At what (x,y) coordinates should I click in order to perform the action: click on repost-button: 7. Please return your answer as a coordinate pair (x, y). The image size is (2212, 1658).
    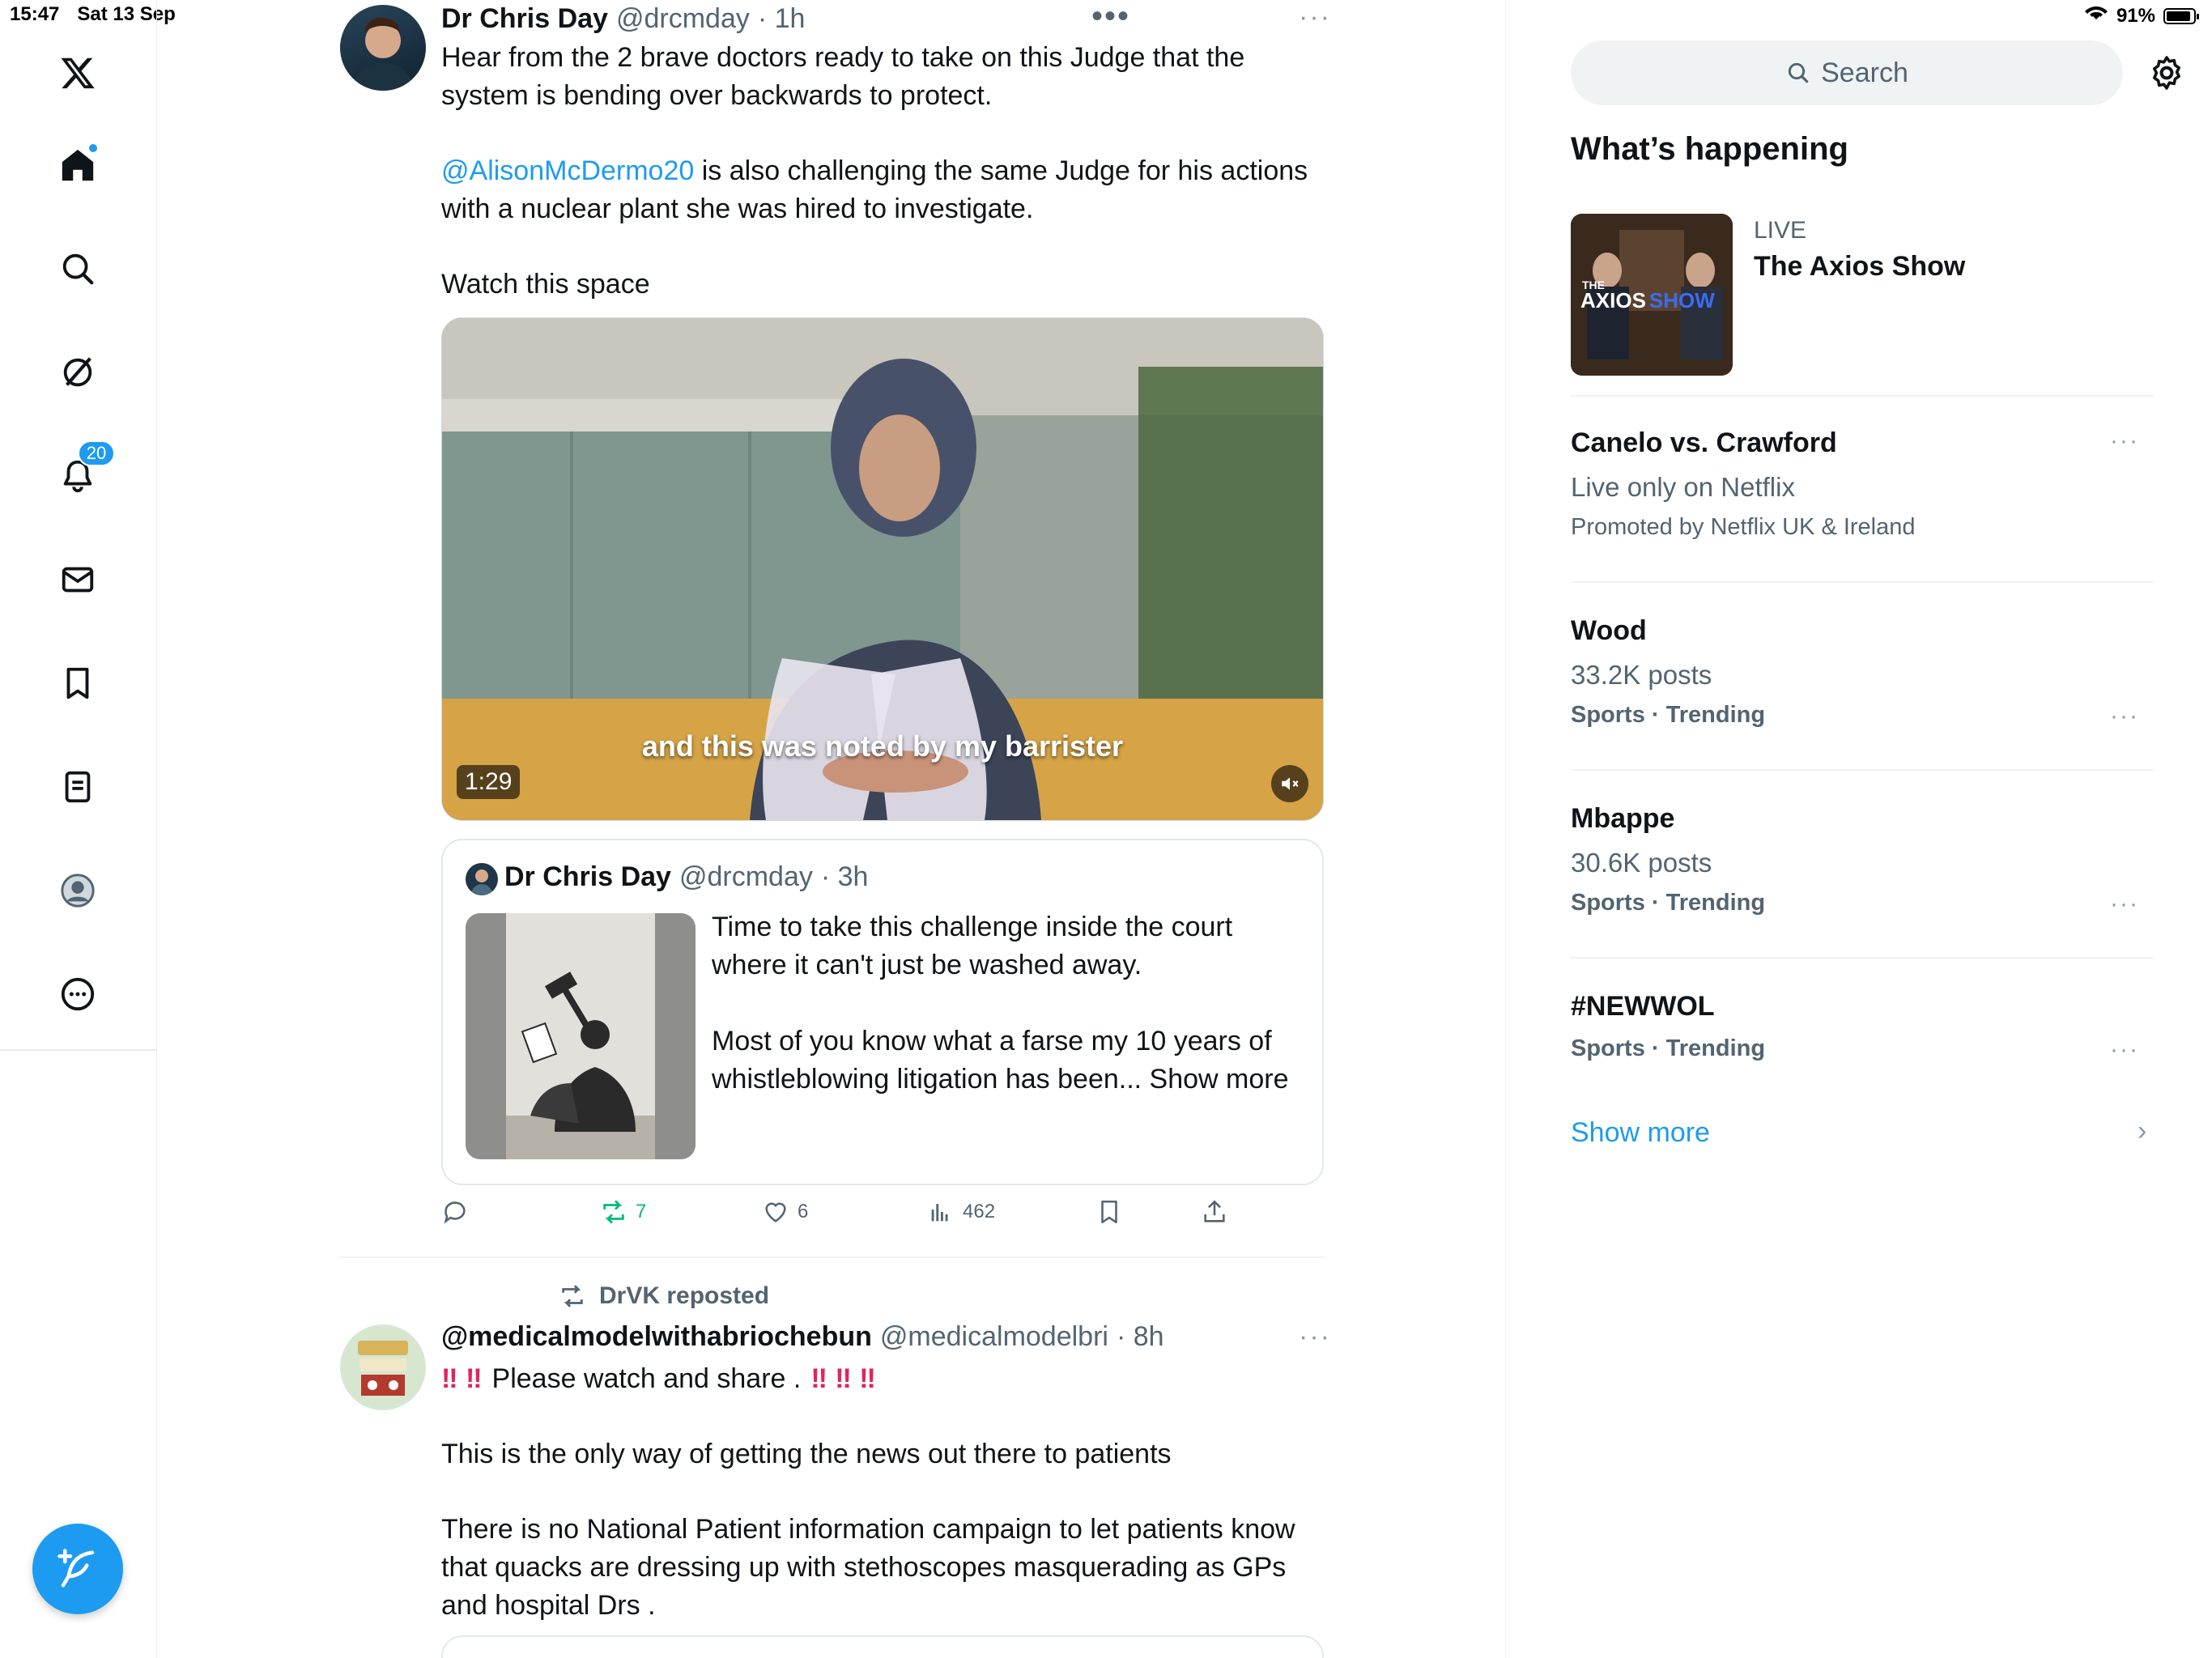
    Looking at the image, I should click on (623, 1212).